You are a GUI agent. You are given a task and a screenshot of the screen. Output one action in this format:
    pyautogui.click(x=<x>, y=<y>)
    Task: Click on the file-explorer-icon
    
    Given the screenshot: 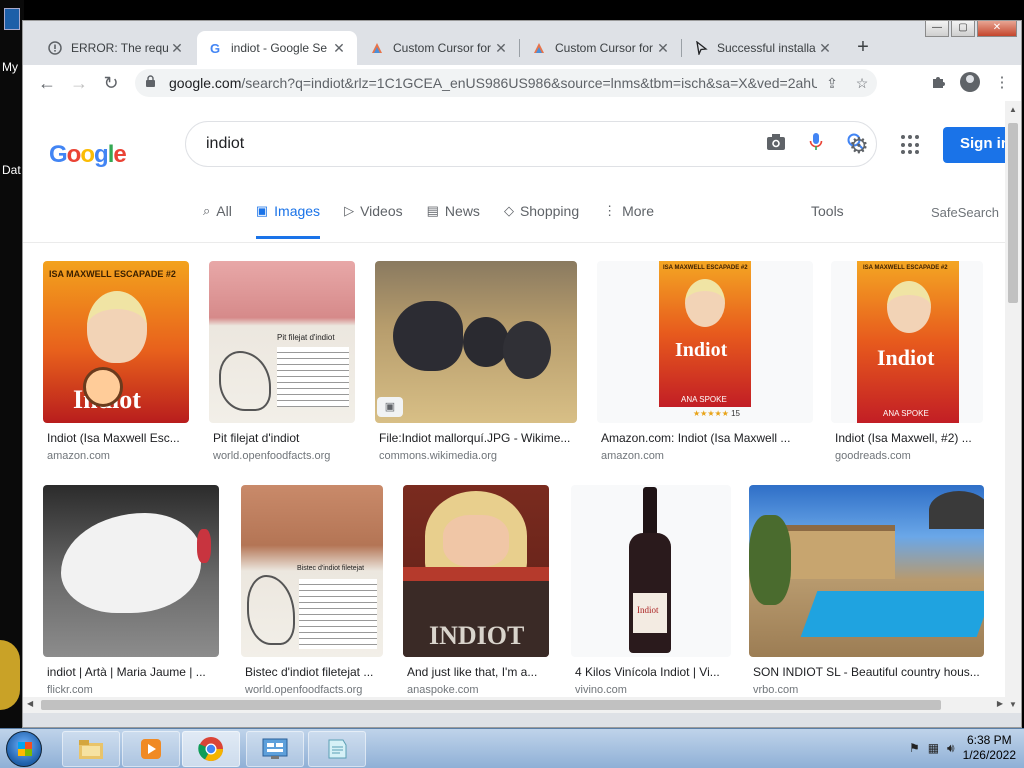 What is the action you would take?
    pyautogui.click(x=91, y=749)
    